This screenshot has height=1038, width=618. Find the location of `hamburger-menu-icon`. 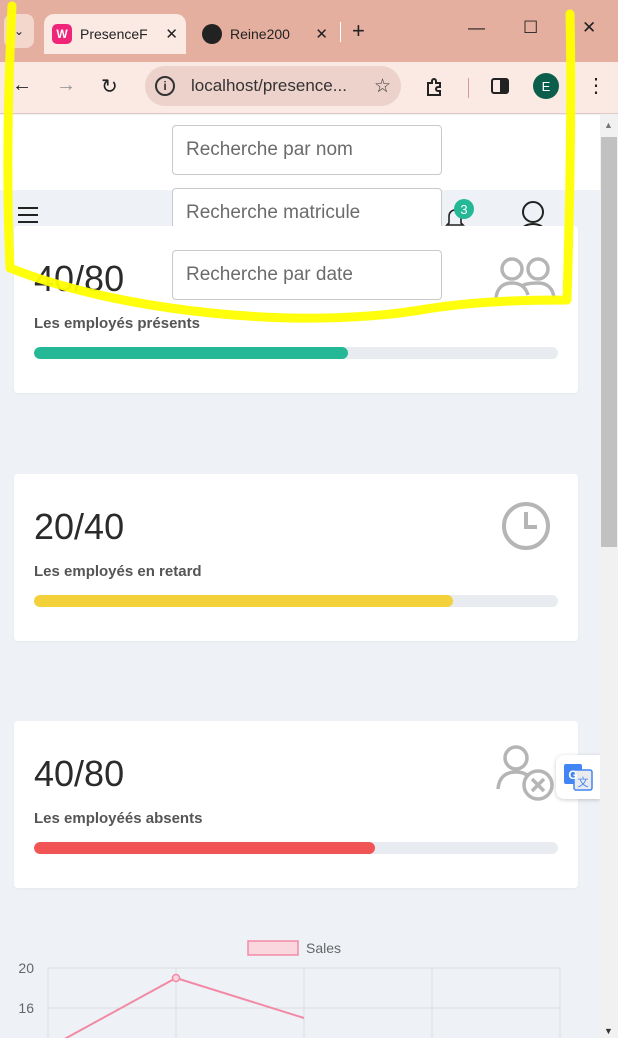

hamburger-menu-icon is located at coordinates (28, 217).